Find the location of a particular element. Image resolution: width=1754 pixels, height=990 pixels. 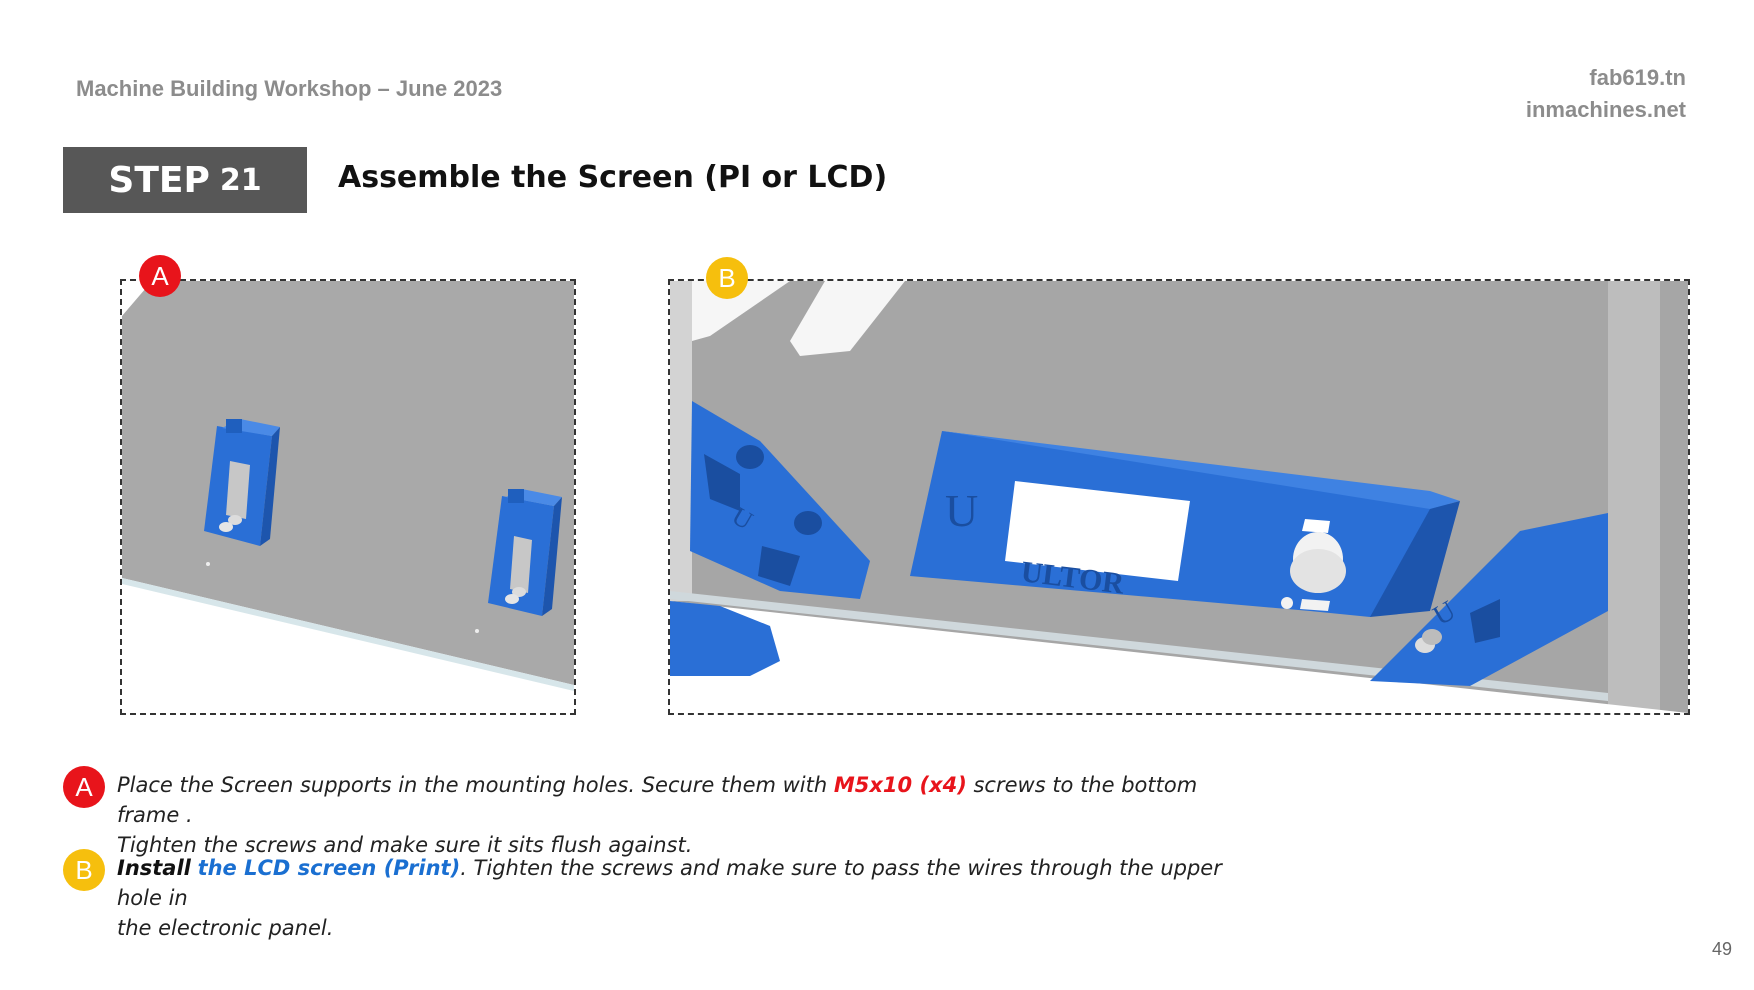

step-word: STEP is located at coordinates (159, 180).